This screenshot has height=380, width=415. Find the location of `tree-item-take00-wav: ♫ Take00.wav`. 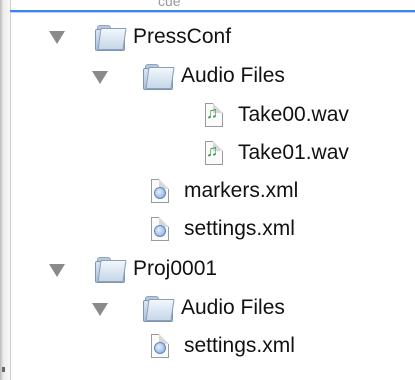

tree-item-take00-wav: ♫ Take00.wav is located at coordinates (276, 115).